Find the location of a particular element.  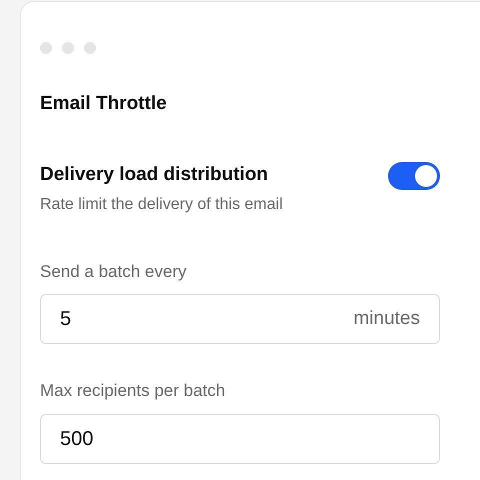

setting-description: Rate limit the delivery of this email is located at coordinates (161, 204).